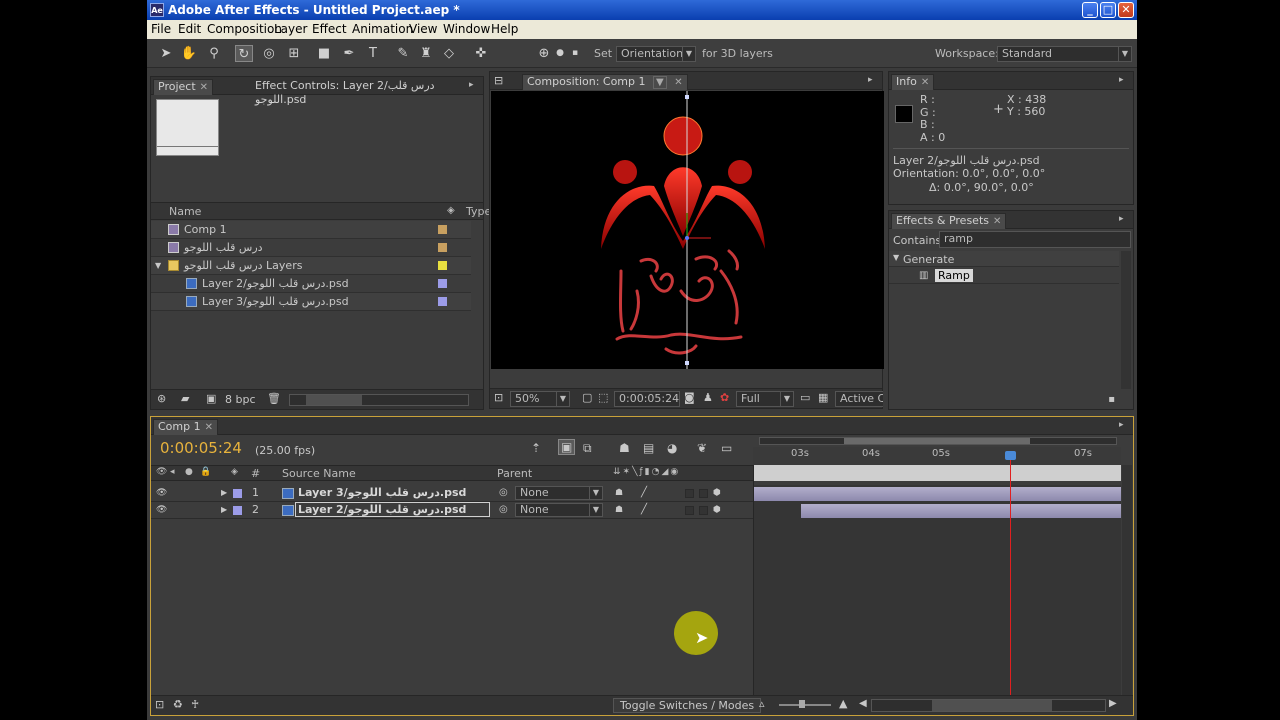 This screenshot has width=1280, height=720. I want to click on layer-duration-bar, so click(937, 494).